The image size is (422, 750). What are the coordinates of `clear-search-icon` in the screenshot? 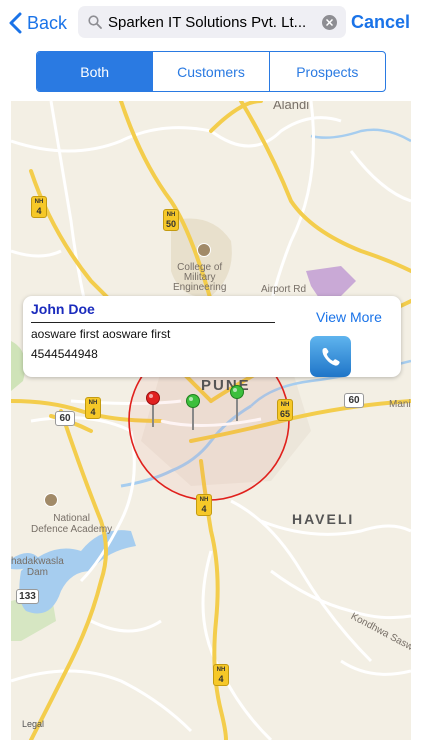 It's located at (329, 22).